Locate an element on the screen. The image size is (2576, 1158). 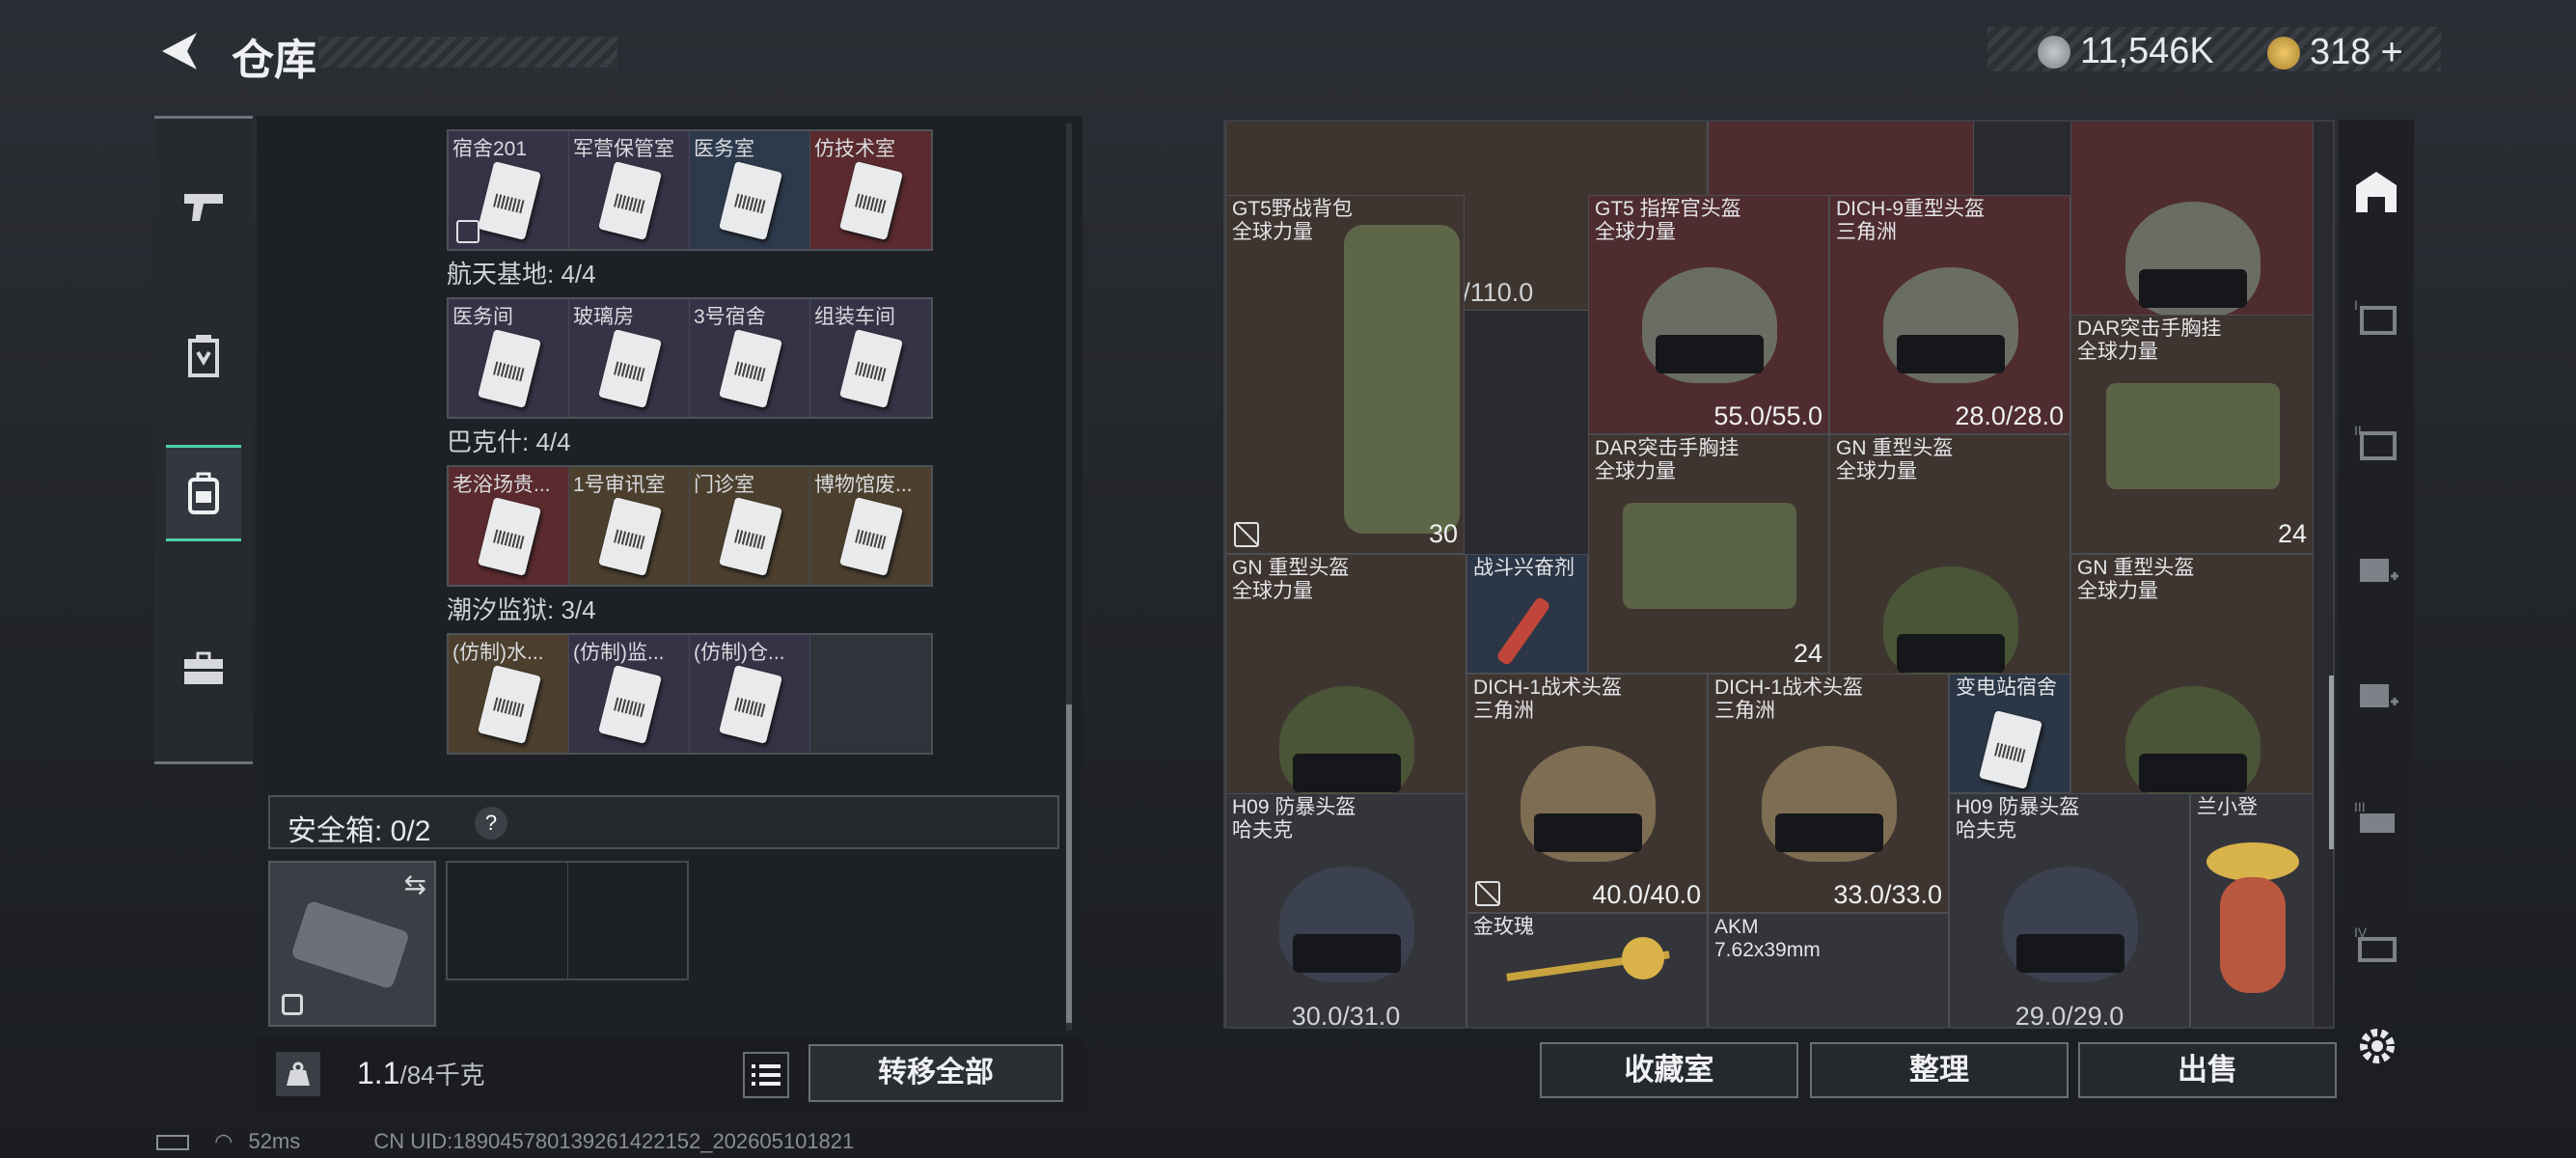
keycard-label: 1号审讯室 is located at coordinates (619, 485).